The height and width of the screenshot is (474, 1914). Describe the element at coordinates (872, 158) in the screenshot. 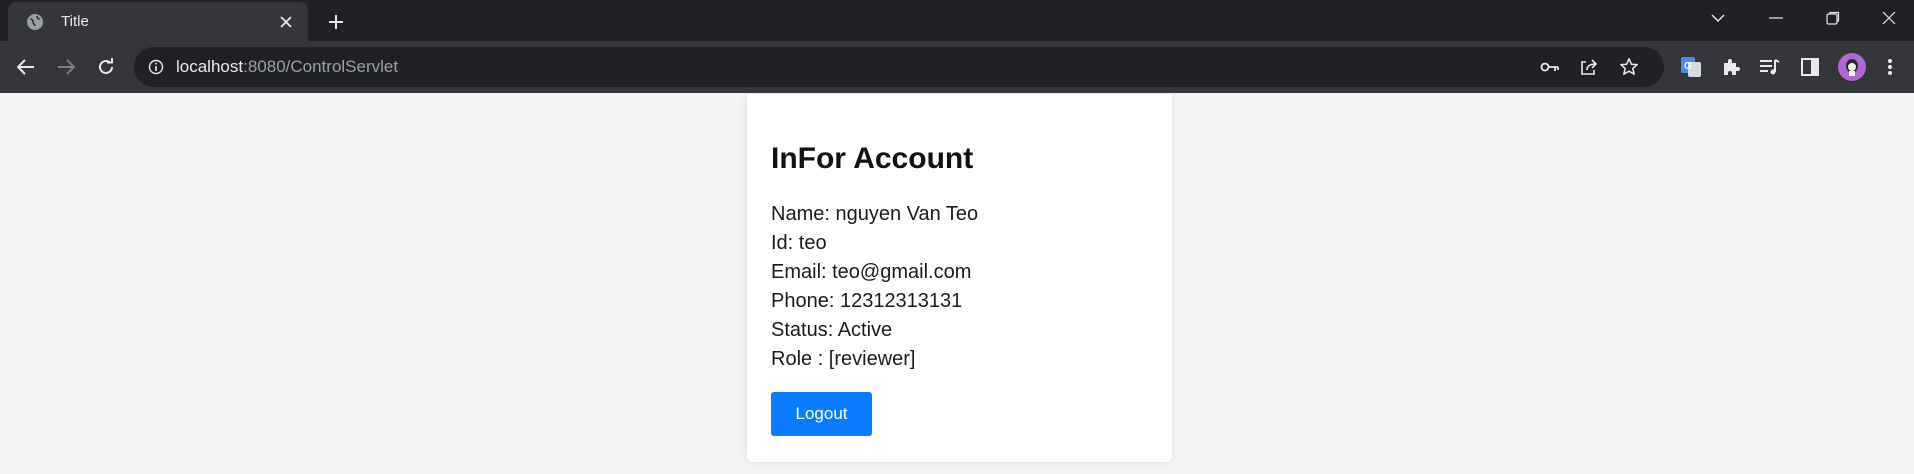

I see `page-title: InFor Account` at that location.